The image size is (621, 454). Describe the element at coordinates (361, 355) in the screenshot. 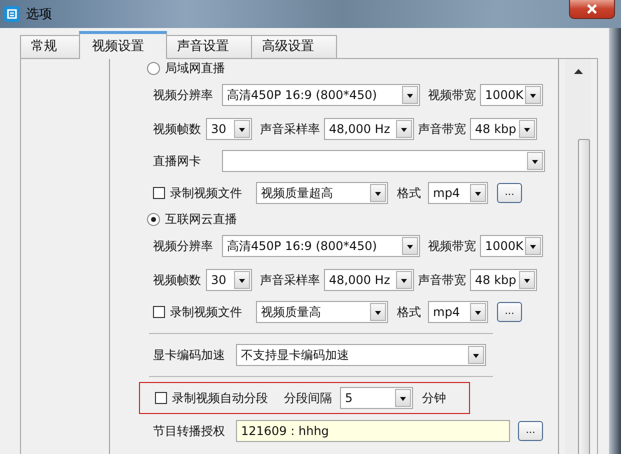

I see `dropdown: 不支持显卡编码加速` at that location.